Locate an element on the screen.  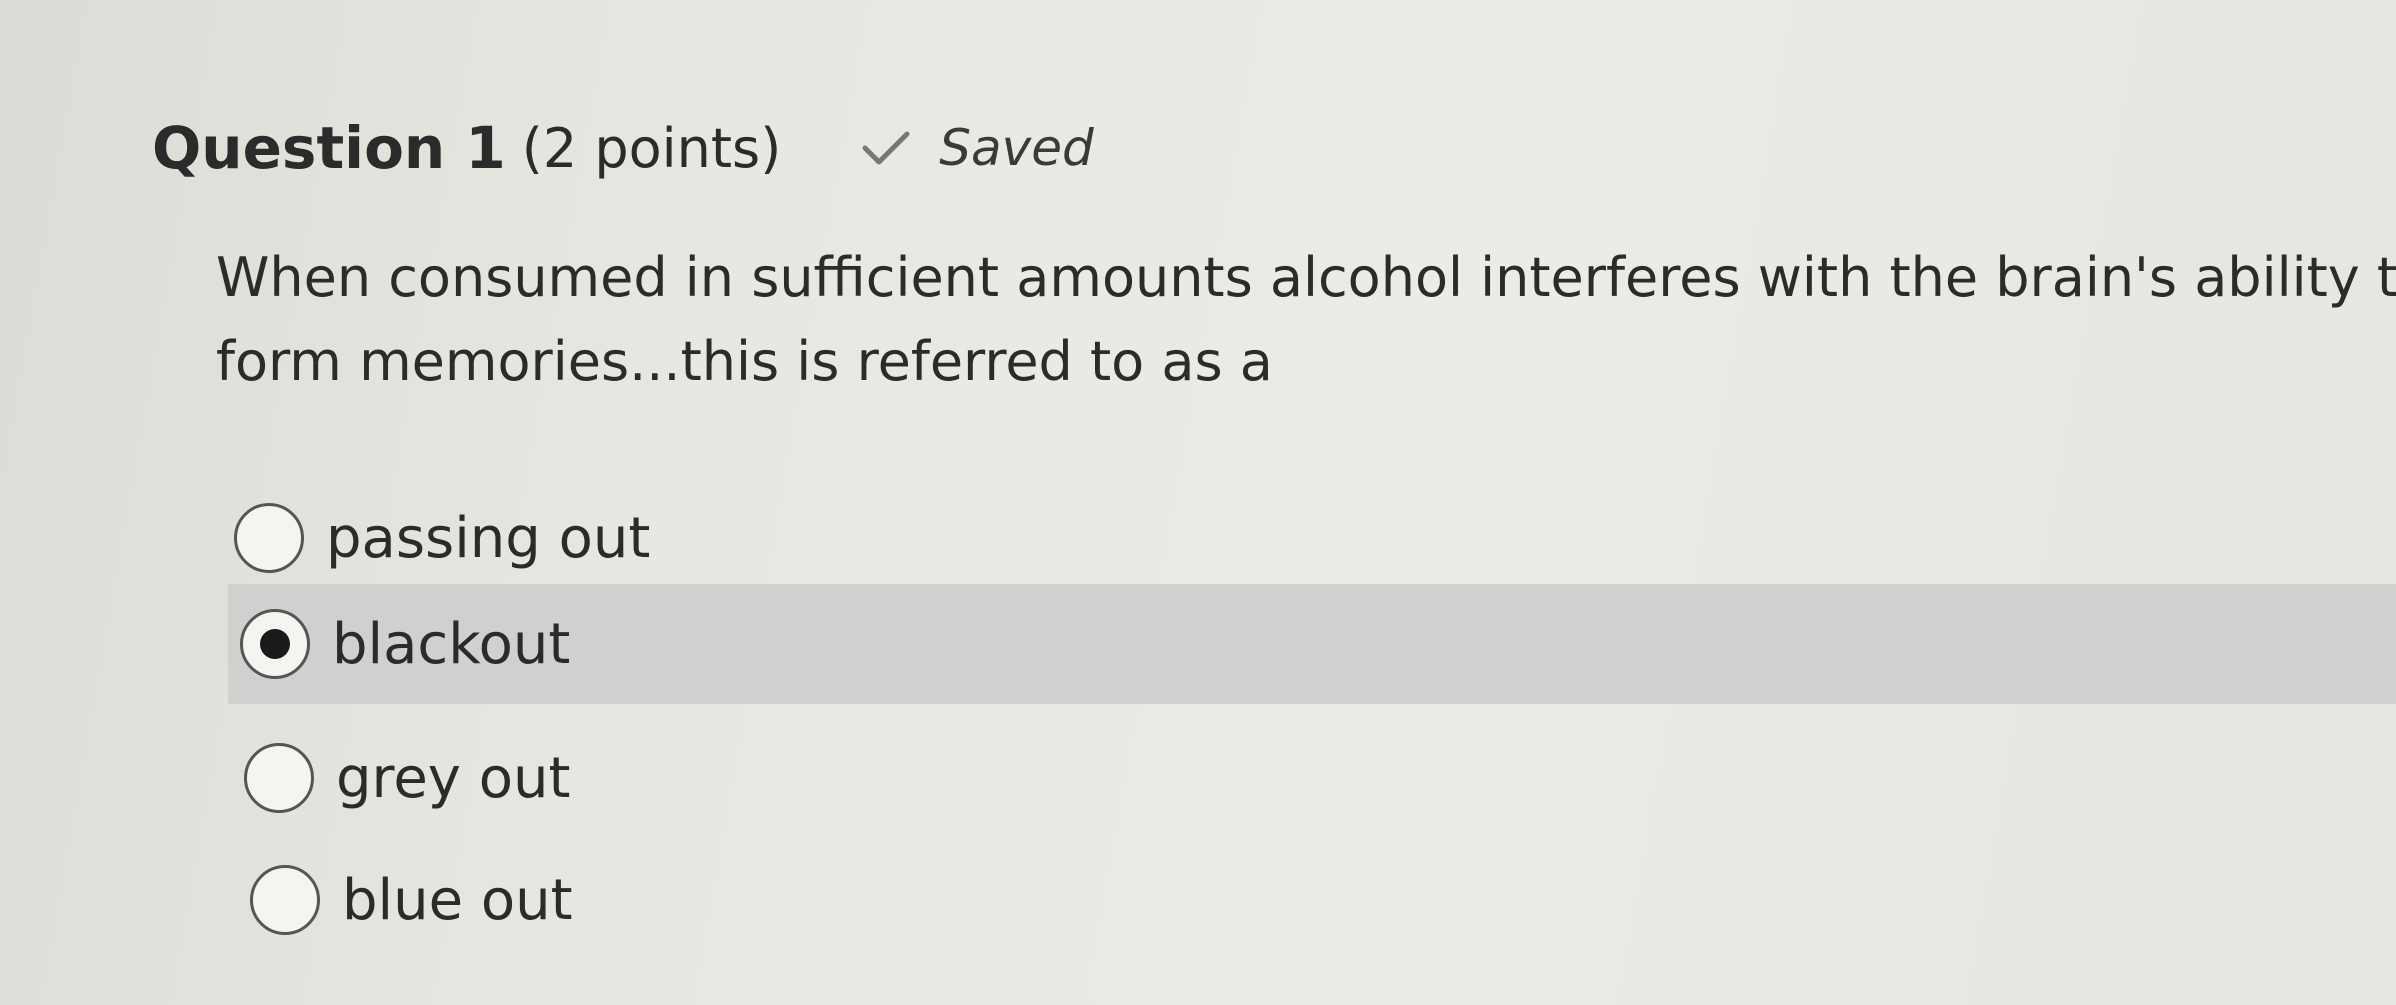
option-grey-out: grey out is located at coordinates (407, 778).